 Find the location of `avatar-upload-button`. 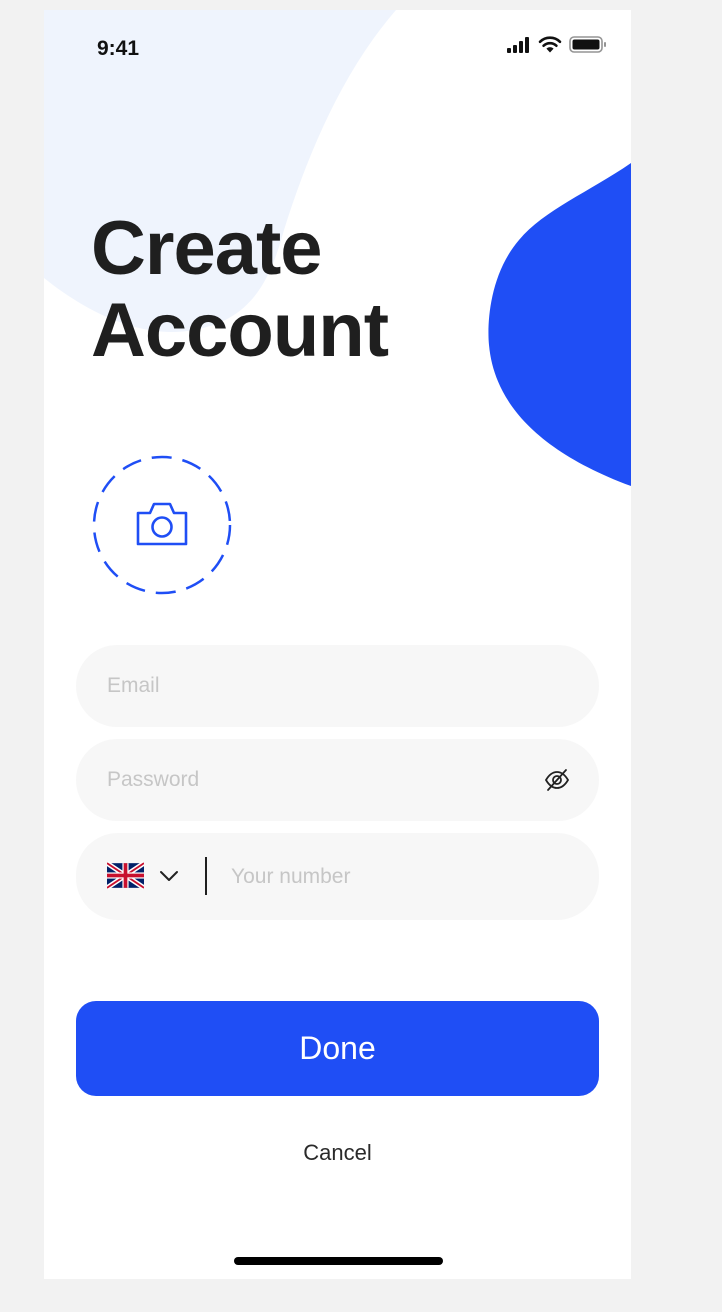

avatar-upload-button is located at coordinates (162, 525).